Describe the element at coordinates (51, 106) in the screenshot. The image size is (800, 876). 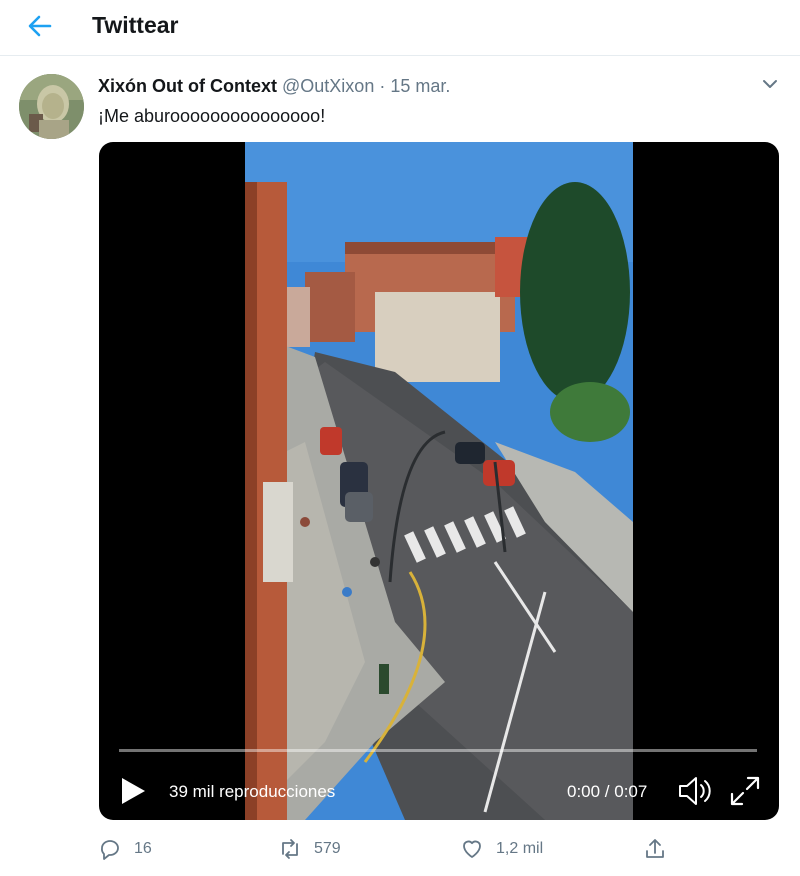
I see `avatar` at that location.